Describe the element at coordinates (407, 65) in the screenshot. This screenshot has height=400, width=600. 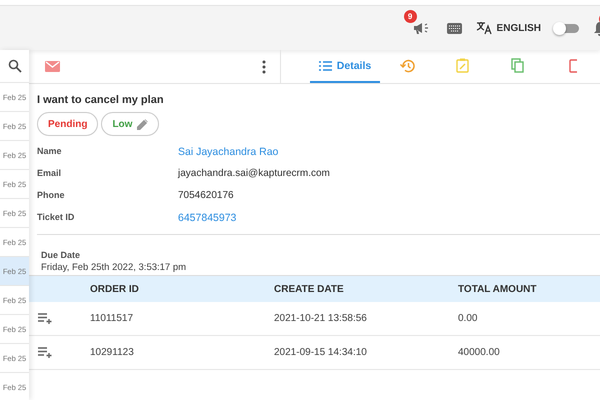
I see `history-icon` at that location.